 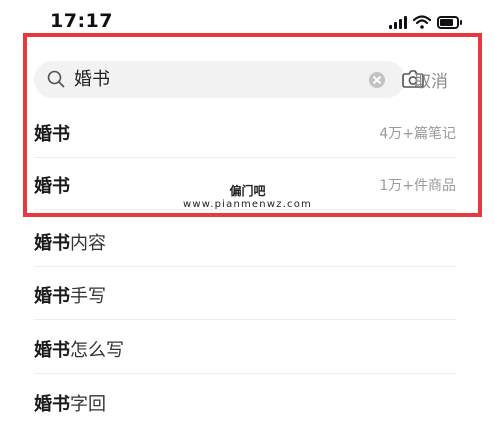 I want to click on suggestion-suffix: 字回, so click(x=88, y=404).